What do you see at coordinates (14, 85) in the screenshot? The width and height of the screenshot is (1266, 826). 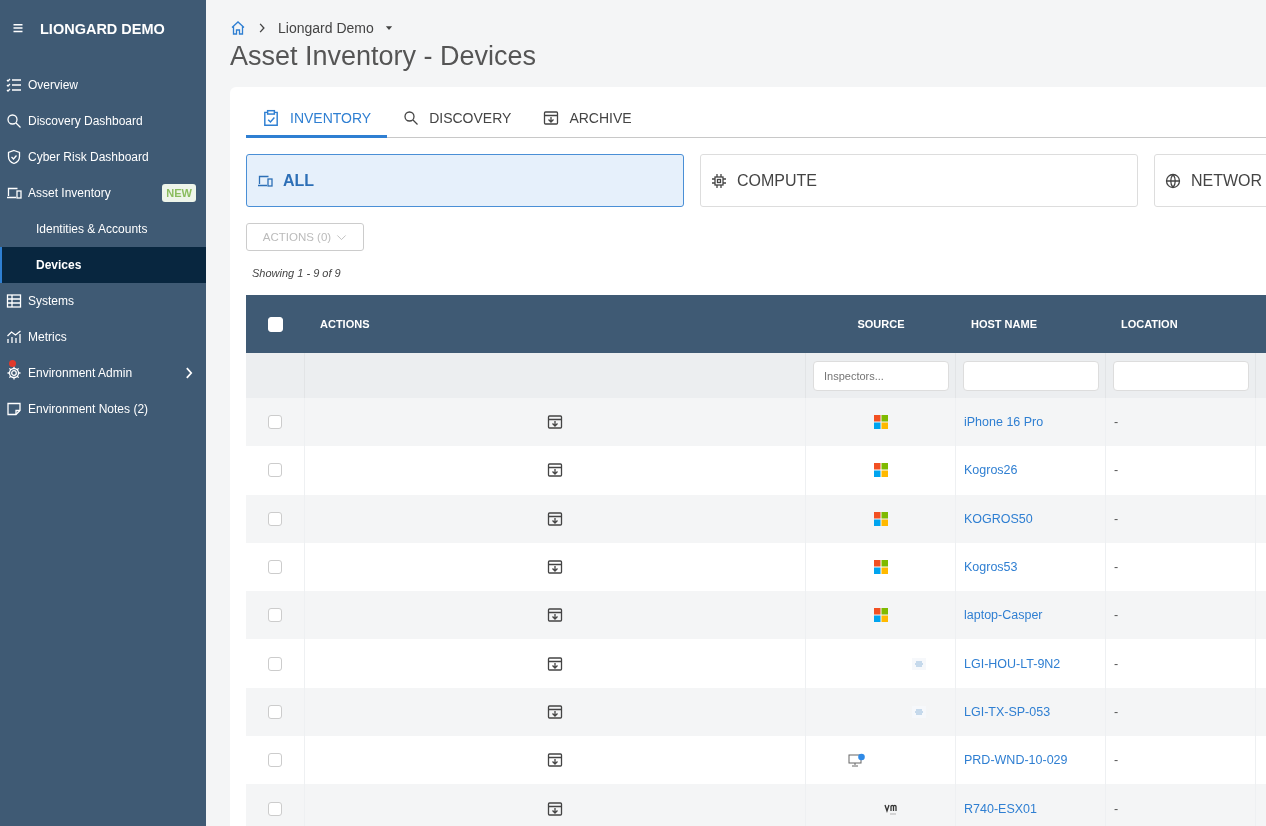 I see `checklist-icon` at bounding box center [14, 85].